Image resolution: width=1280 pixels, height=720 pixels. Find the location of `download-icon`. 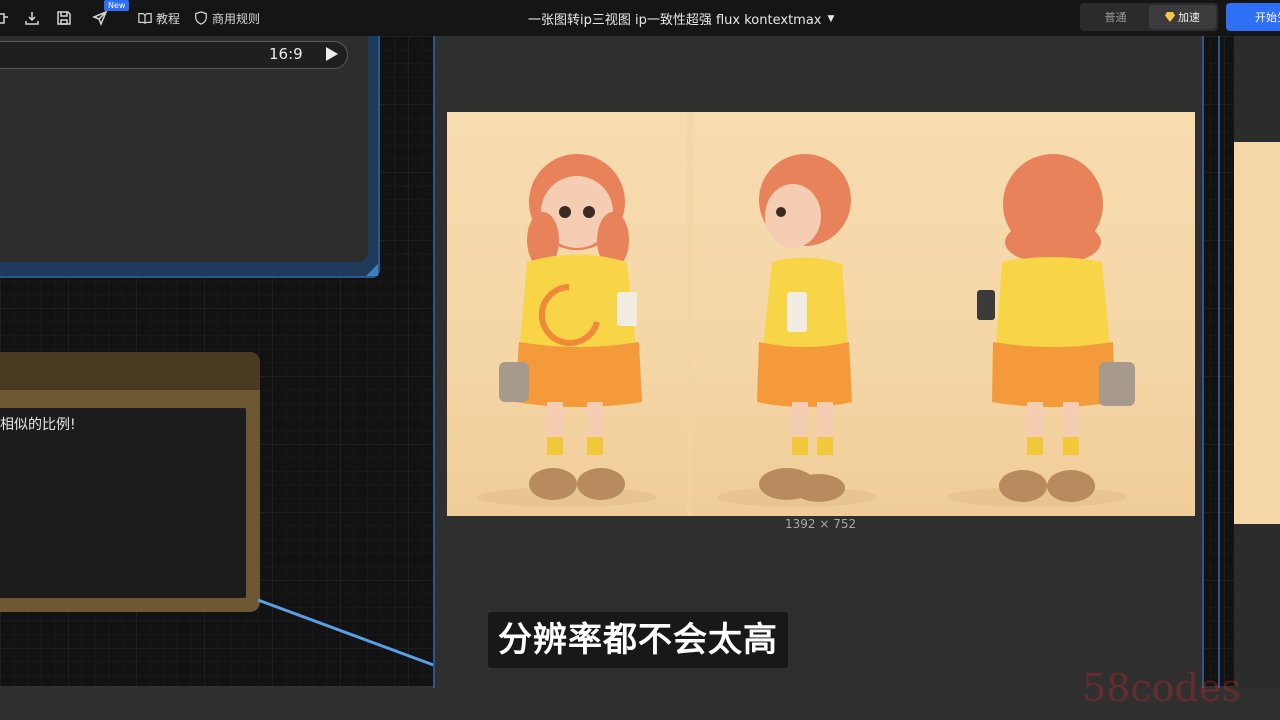

download-icon is located at coordinates (32, 18).